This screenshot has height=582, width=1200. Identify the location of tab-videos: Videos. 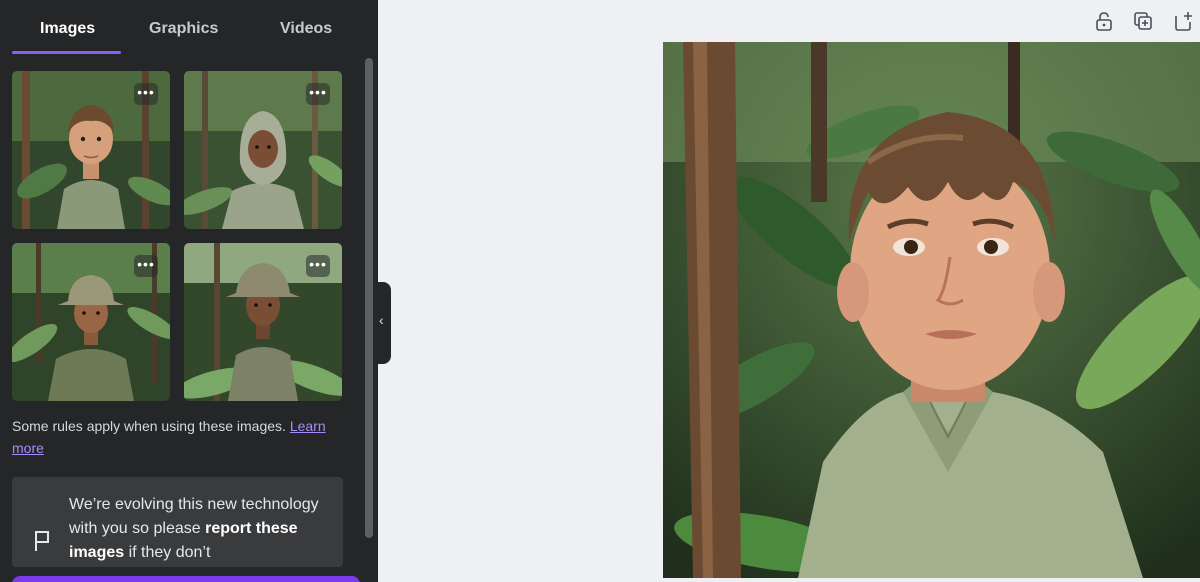
(306, 29).